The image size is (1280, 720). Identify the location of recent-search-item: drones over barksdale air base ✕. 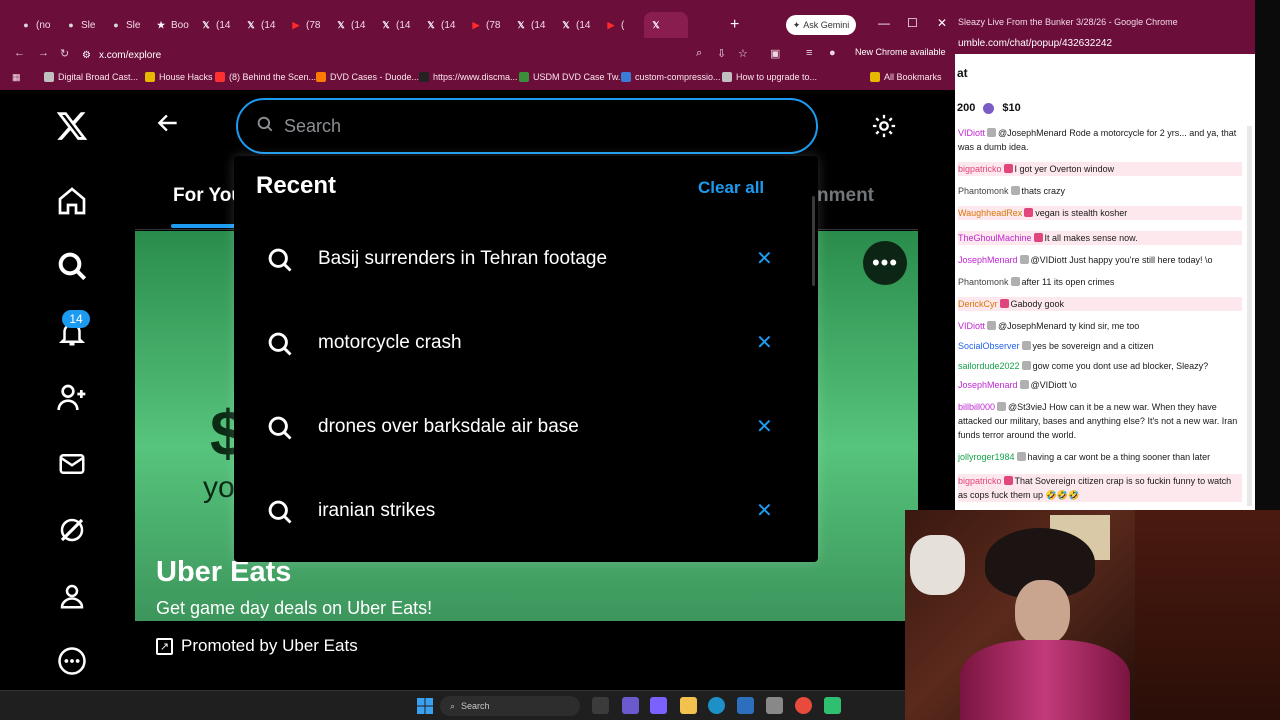
(526, 428).